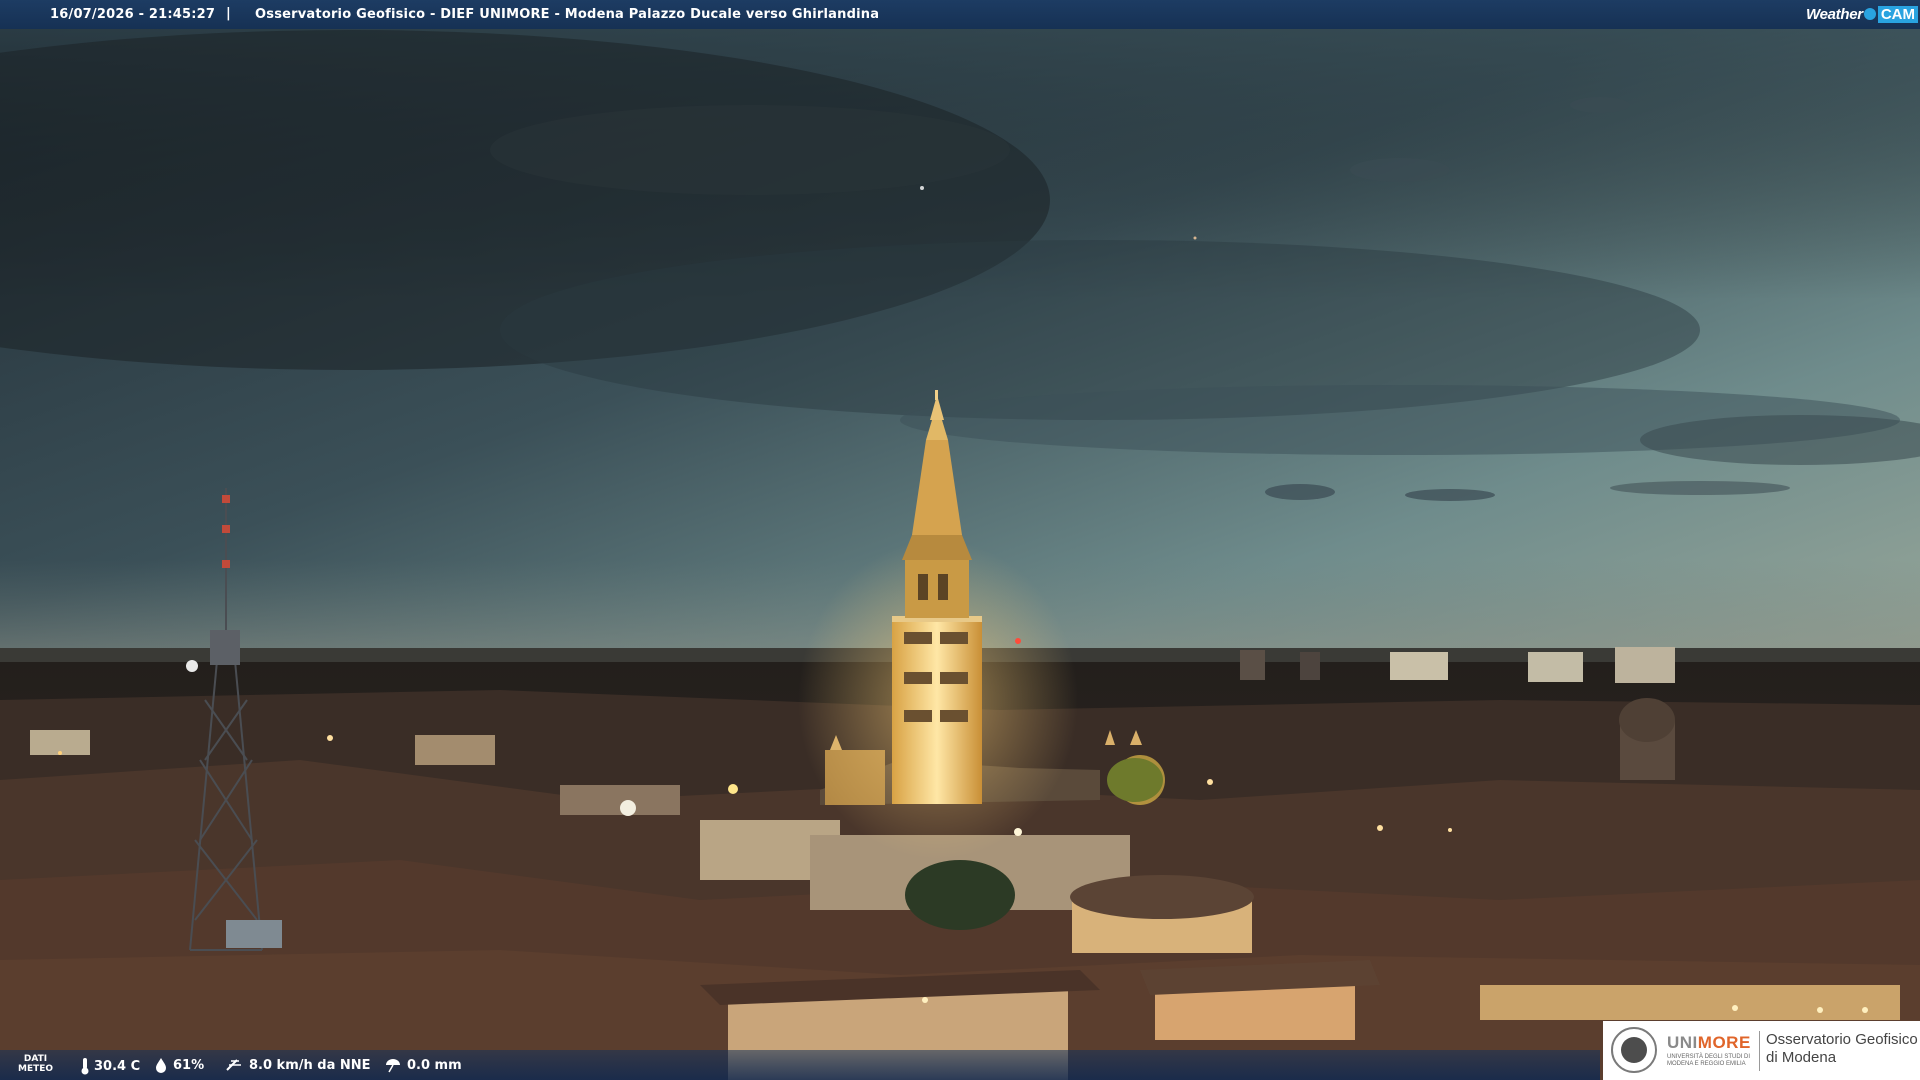 The height and width of the screenshot is (1080, 1920). Describe the element at coordinates (1869, 14) in the screenshot. I see `globe-icon` at that location.